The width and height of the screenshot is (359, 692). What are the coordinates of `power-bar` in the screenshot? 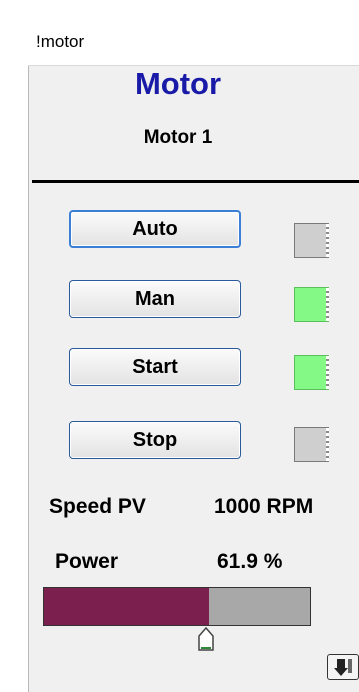 It's located at (177, 606).